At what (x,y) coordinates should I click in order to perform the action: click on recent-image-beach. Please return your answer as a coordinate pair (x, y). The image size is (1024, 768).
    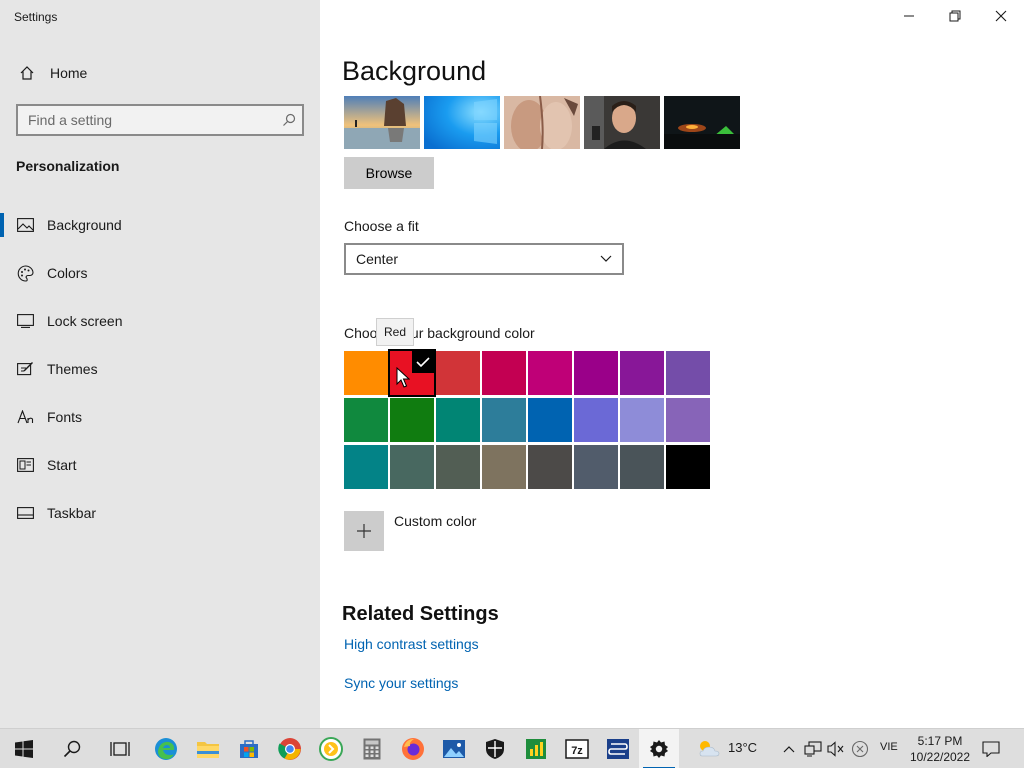
    Looking at the image, I should click on (382, 122).